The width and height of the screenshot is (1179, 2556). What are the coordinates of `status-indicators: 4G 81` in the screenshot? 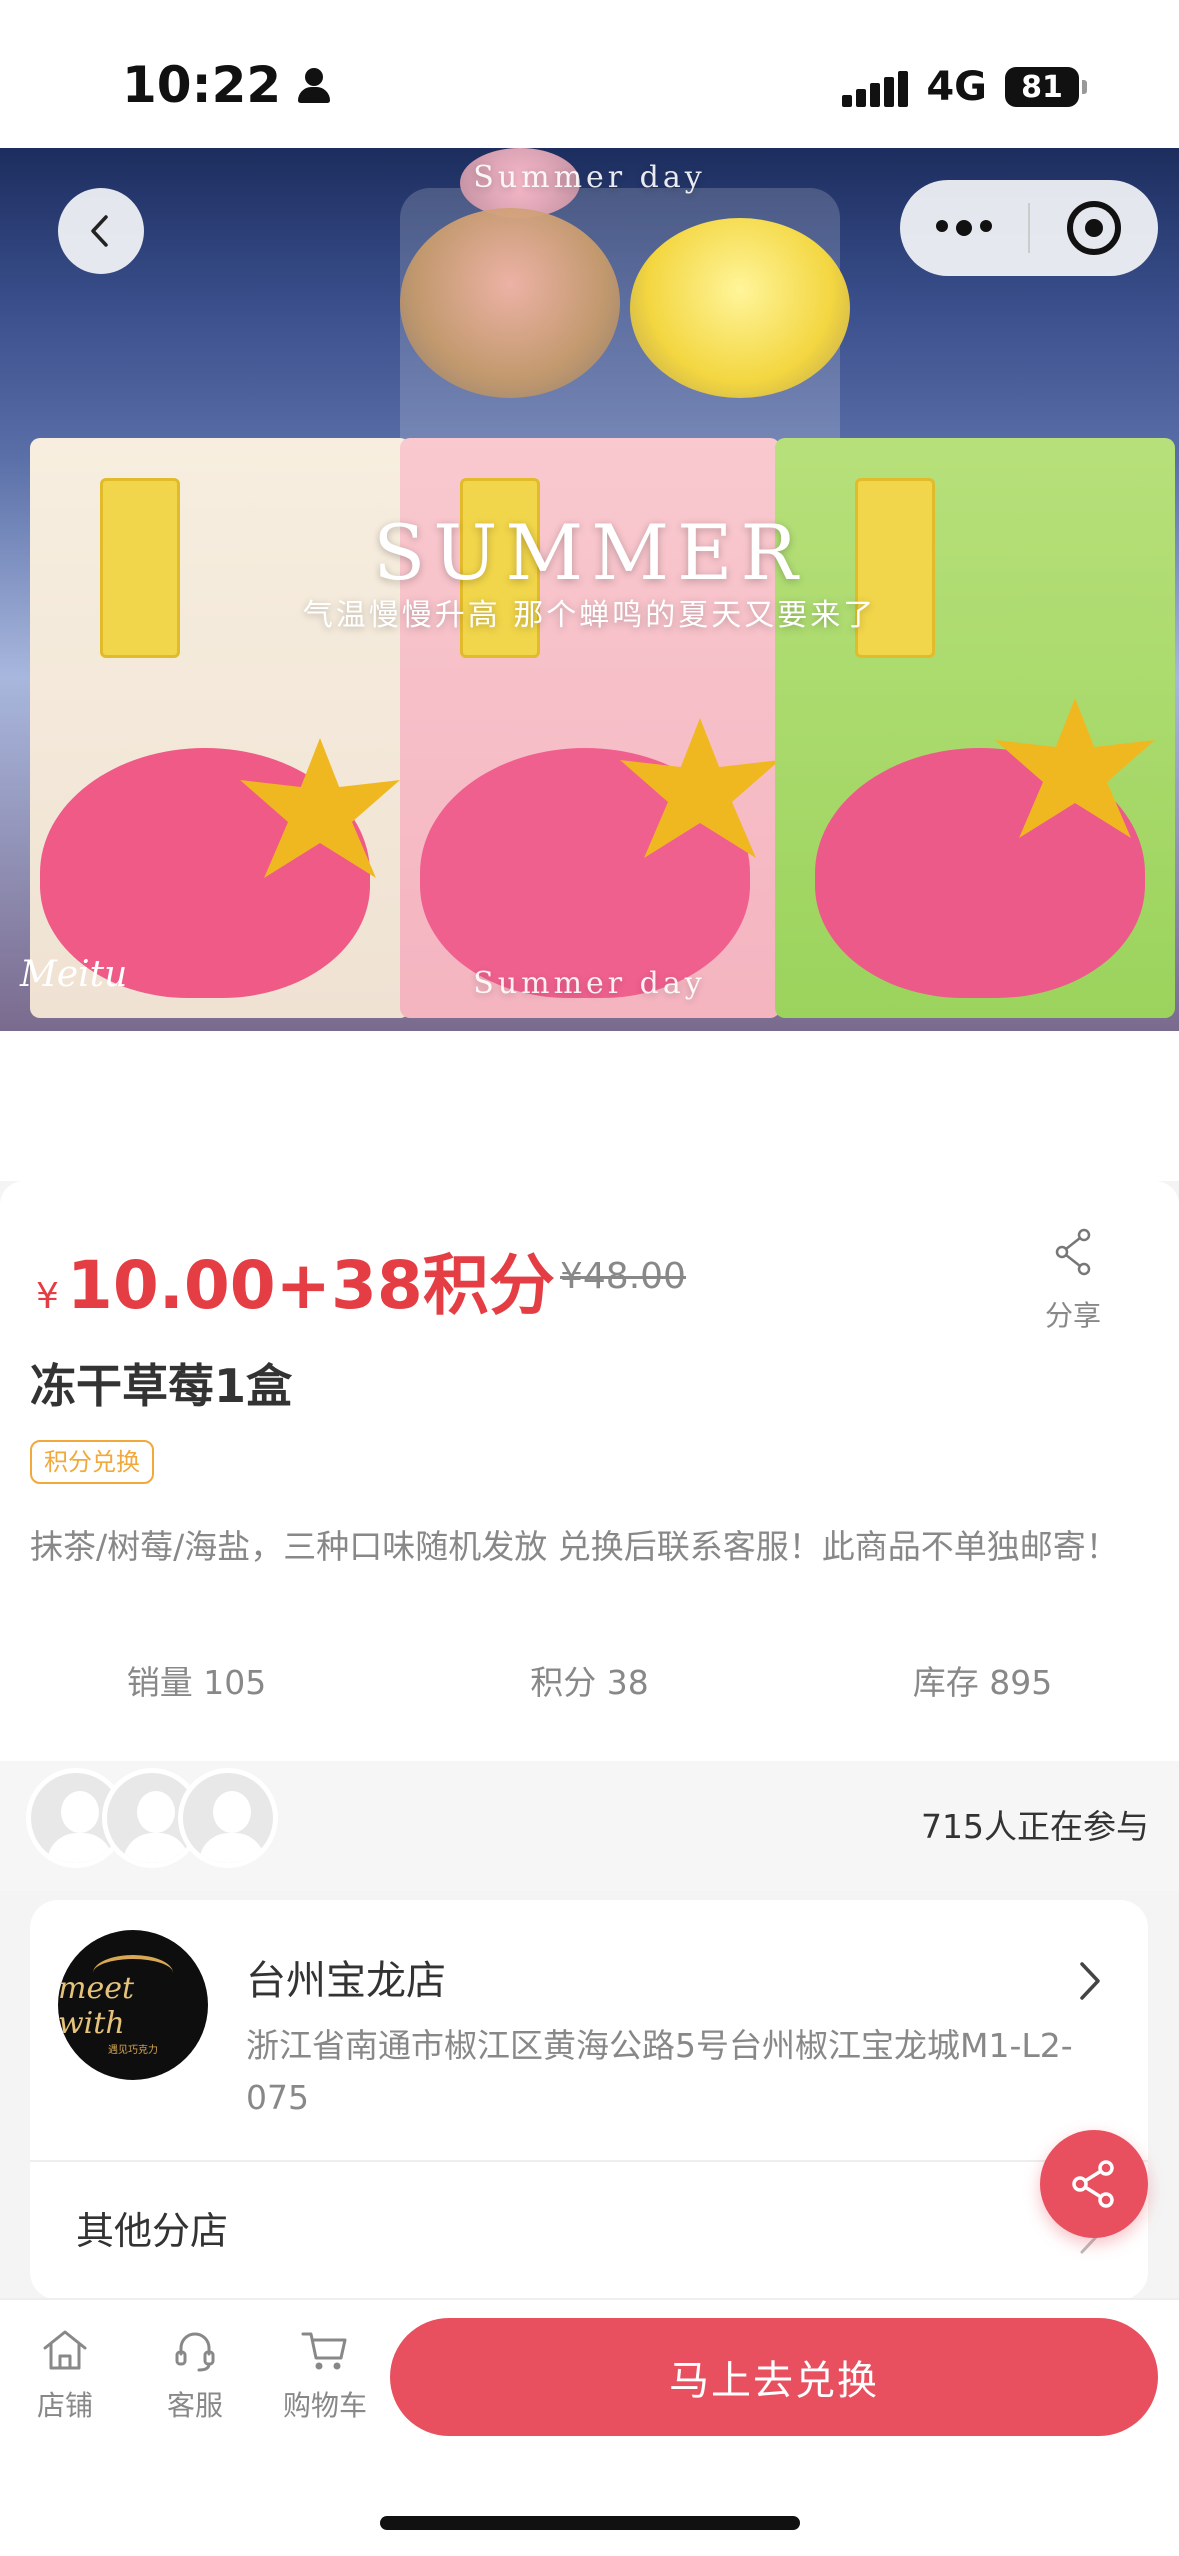 It's located at (964, 87).